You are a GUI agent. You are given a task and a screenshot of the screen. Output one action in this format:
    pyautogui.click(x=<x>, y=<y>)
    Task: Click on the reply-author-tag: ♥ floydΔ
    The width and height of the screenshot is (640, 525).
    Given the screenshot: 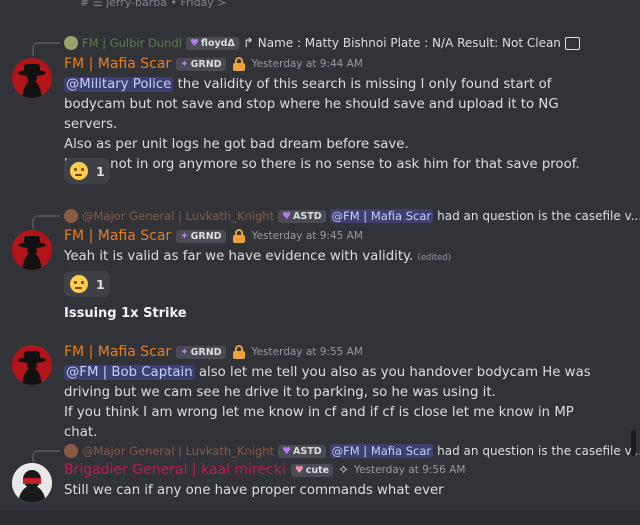 What is the action you would take?
    pyautogui.click(x=212, y=43)
    